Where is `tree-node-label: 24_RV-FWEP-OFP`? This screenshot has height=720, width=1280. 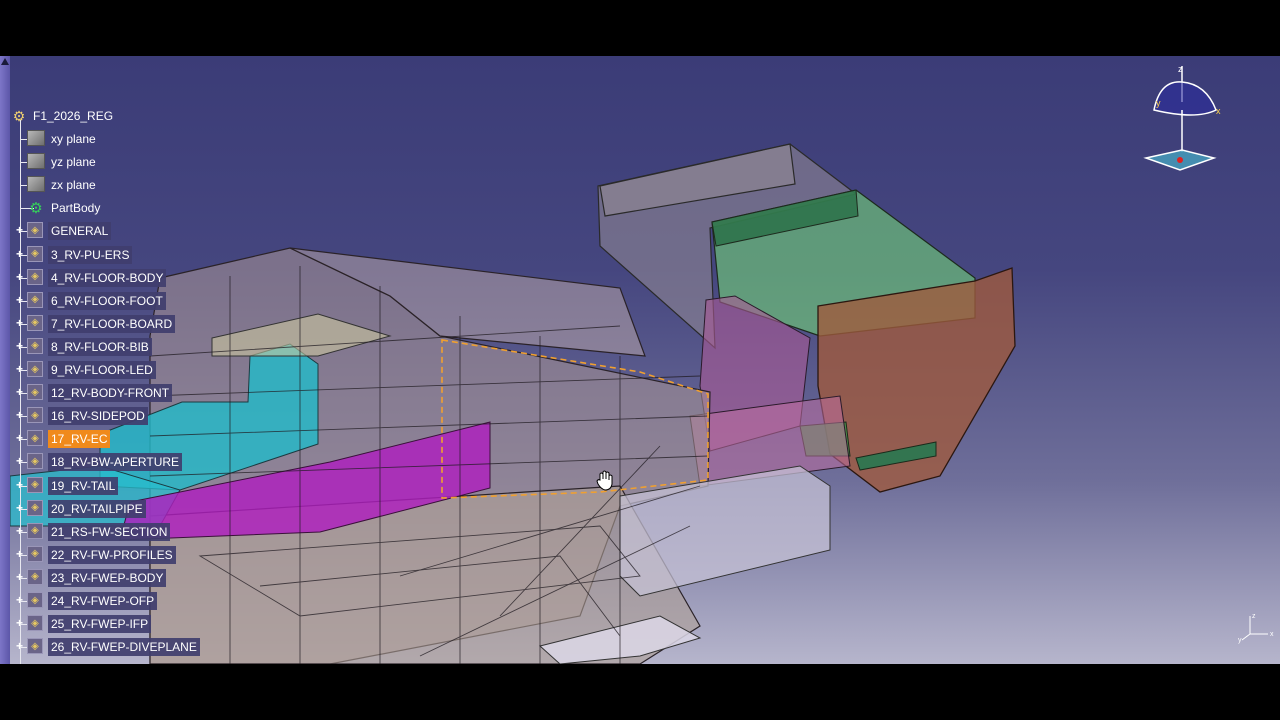 tree-node-label: 24_RV-FWEP-OFP is located at coordinates (103, 601).